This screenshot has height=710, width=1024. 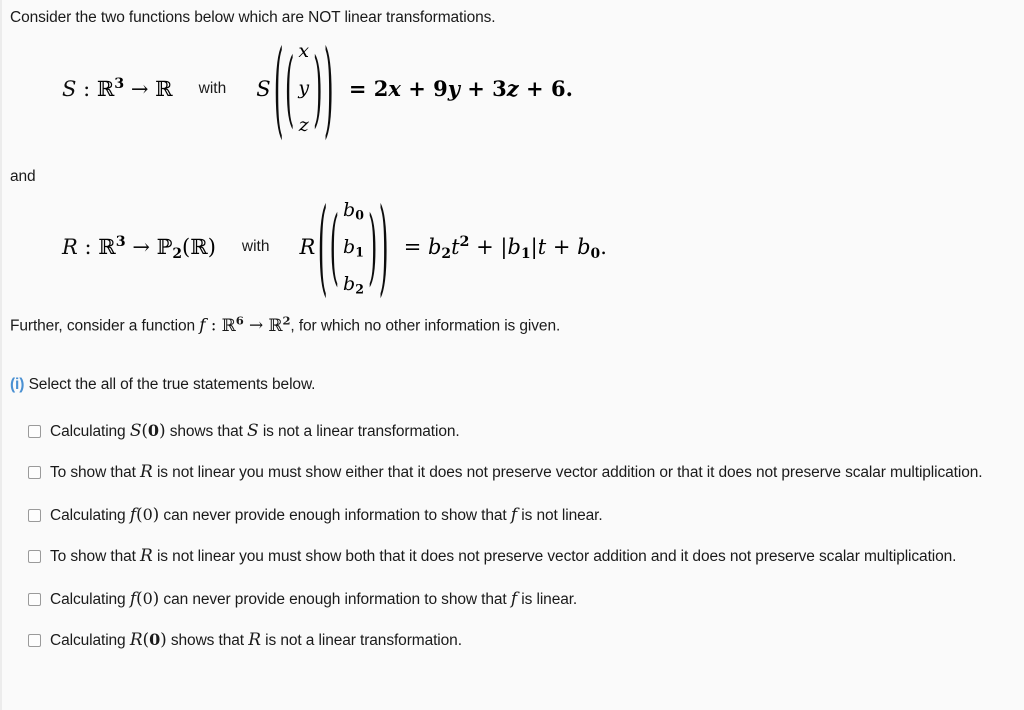 What do you see at coordinates (505, 247) in the screenshot?
I see `equation-r-rhs: = b2t2 + |b1|t + b0.` at bounding box center [505, 247].